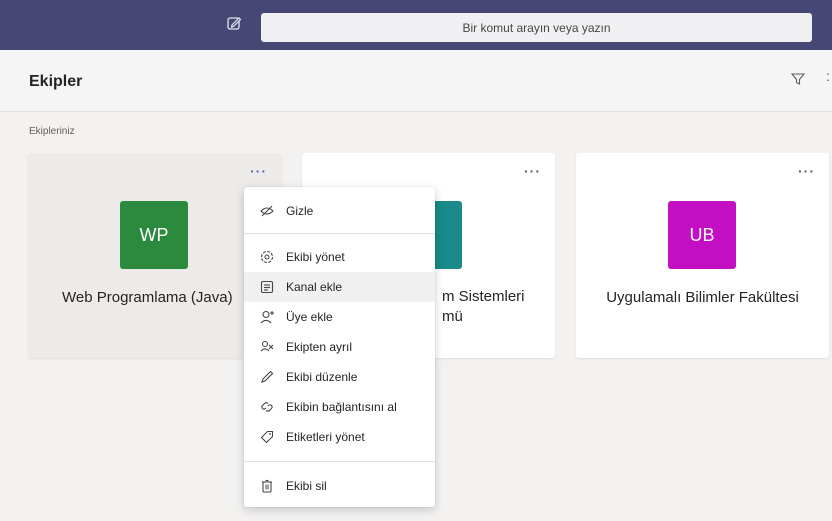 This screenshot has height=521, width=832. I want to click on menu-item-edit-team: Ekibi düzenle, so click(339, 377).